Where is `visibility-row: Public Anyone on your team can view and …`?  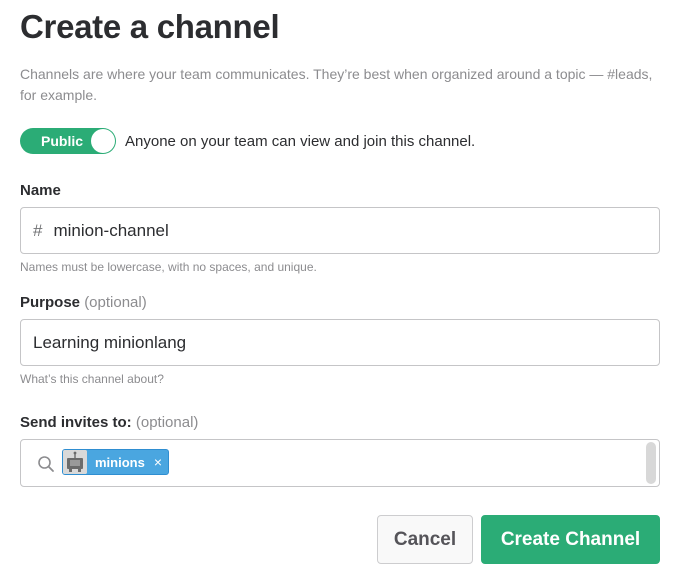 visibility-row: Public Anyone on your team can view and … is located at coordinates (247, 141).